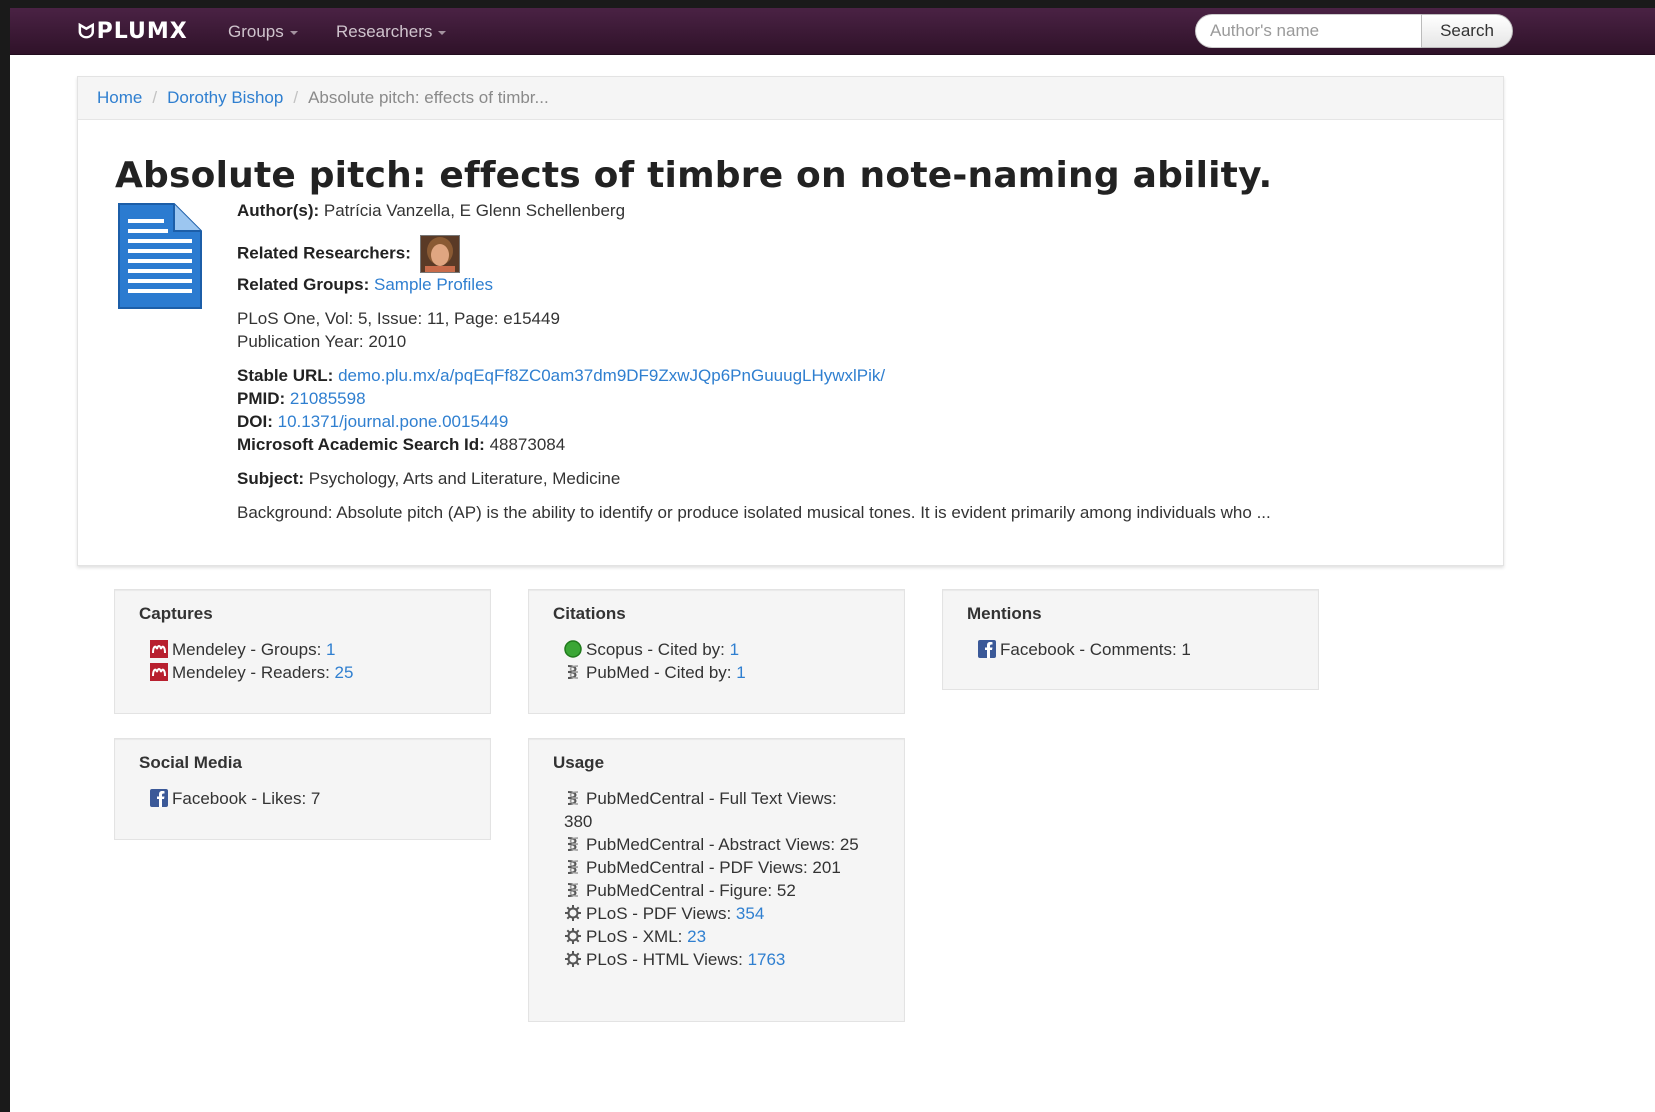  Describe the element at coordinates (384, 31) in the screenshot. I see `nav-researchers-label: Researchers` at that location.